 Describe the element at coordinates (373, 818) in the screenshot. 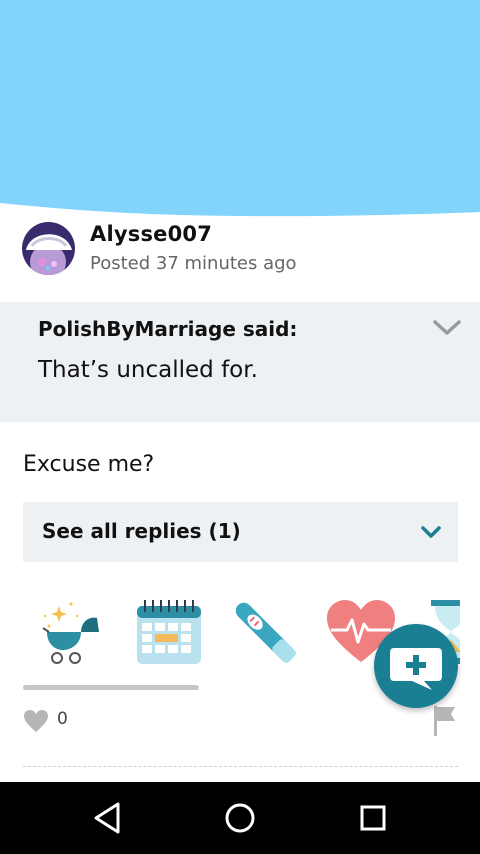

I see `recents-icon` at that location.